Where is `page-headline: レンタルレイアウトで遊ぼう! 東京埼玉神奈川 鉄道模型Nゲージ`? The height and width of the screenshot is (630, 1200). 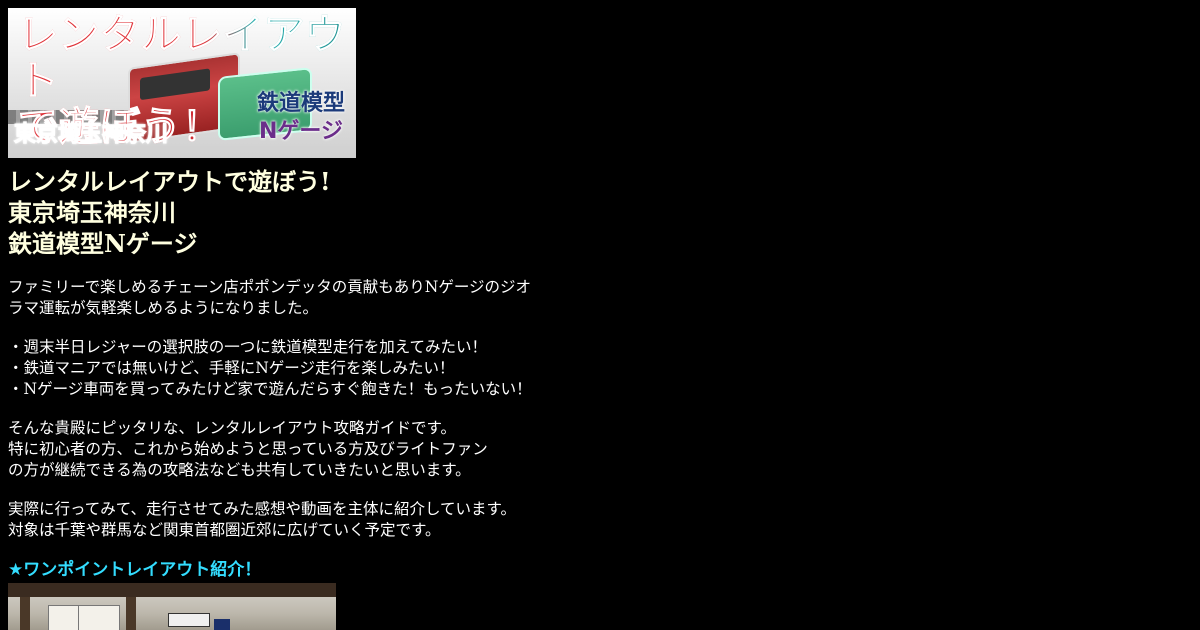 page-headline: レンタルレイアウトで遊ぼう! 東京埼玉神奈川 鉄道模型Nゲージ is located at coordinates (288, 212).